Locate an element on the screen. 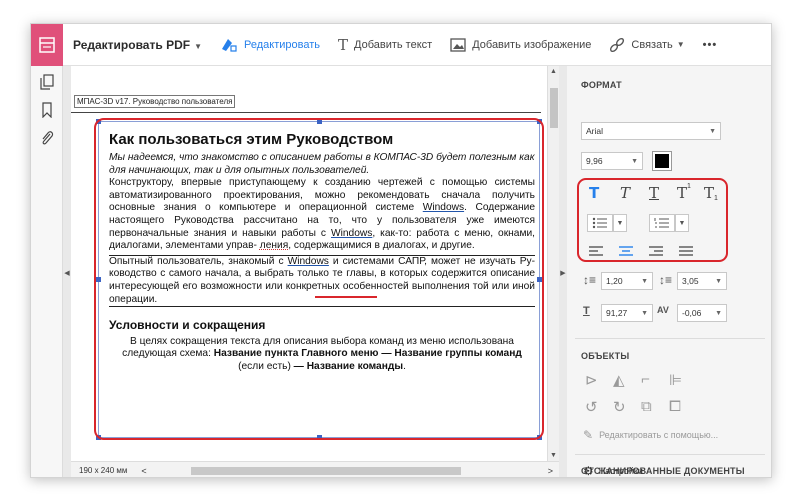 Image resolution: width=800 pixels, height=503 pixels. add-image-button: Добавить изображение is located at coordinates (521, 44).